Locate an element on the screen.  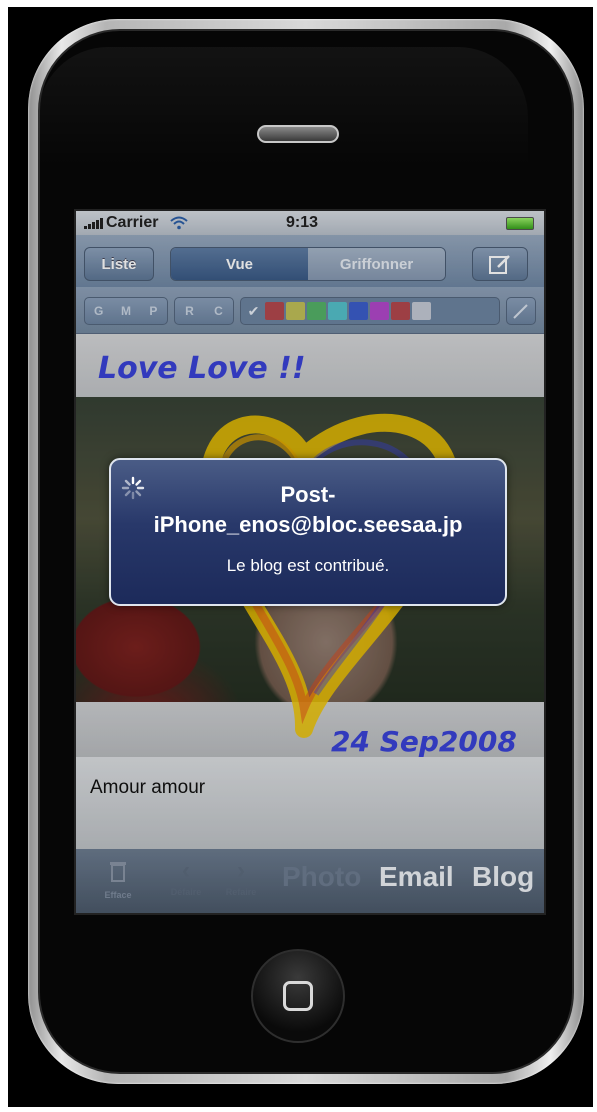
alert-title: Post- iPhone_enos@bloc.seesaa.jp is located at coordinates (308, 510).